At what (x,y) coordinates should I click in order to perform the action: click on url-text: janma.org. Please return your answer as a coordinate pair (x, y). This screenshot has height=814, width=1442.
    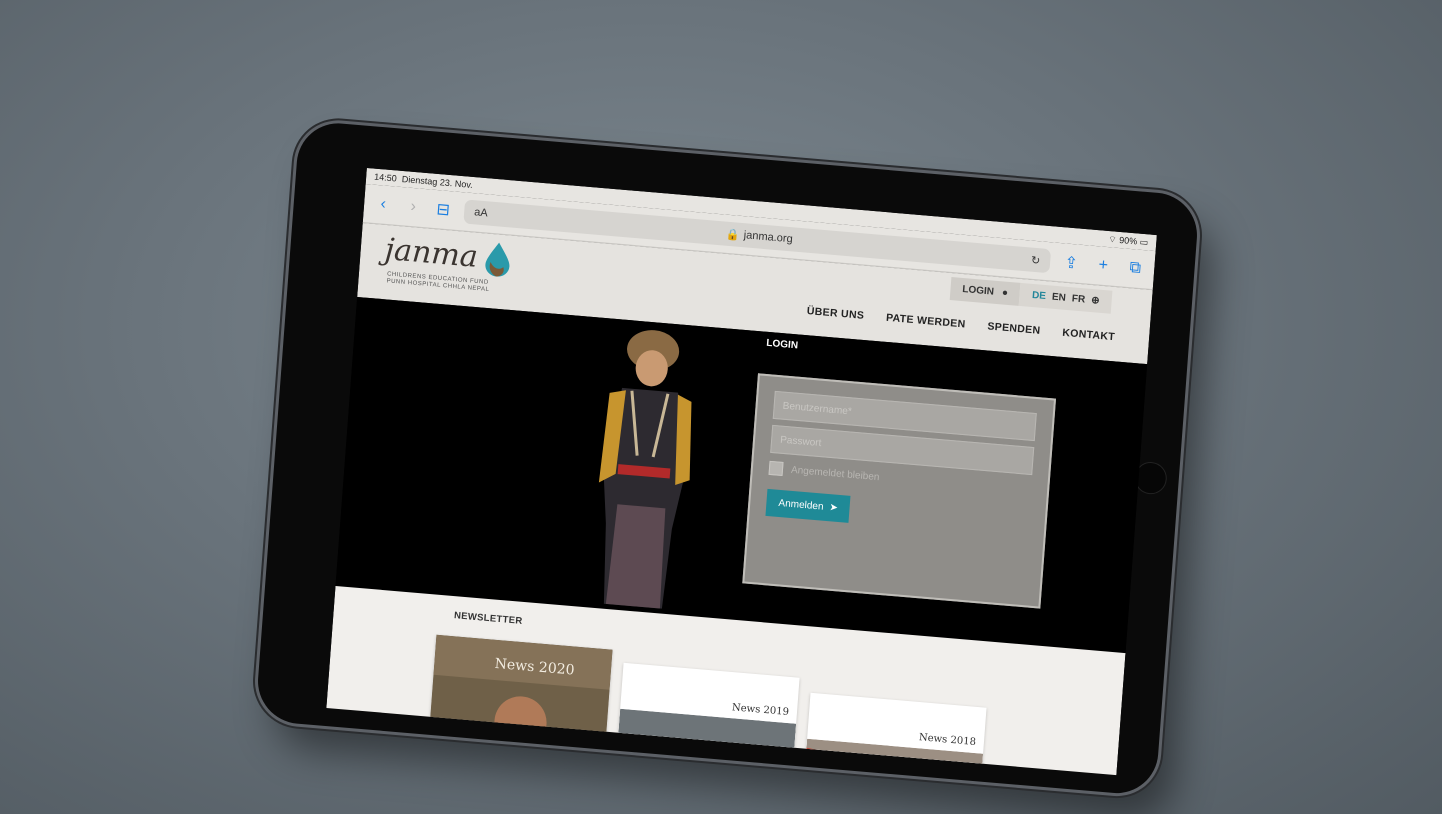
    Looking at the image, I should click on (768, 237).